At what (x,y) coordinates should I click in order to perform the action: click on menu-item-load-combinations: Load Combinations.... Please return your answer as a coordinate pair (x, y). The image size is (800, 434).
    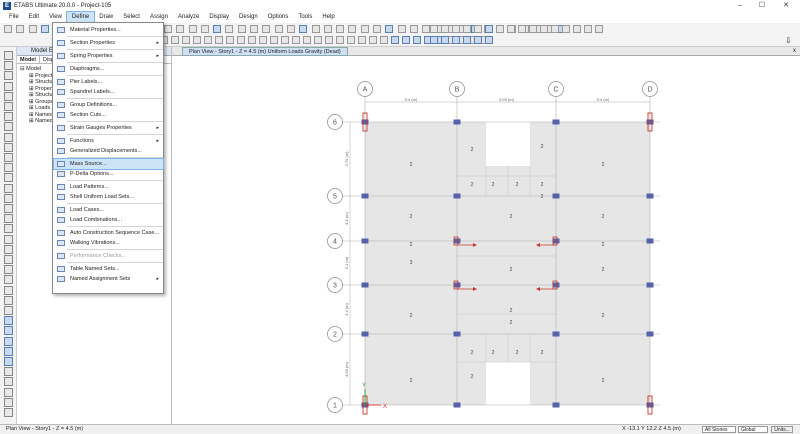
    Looking at the image, I should click on (108, 220).